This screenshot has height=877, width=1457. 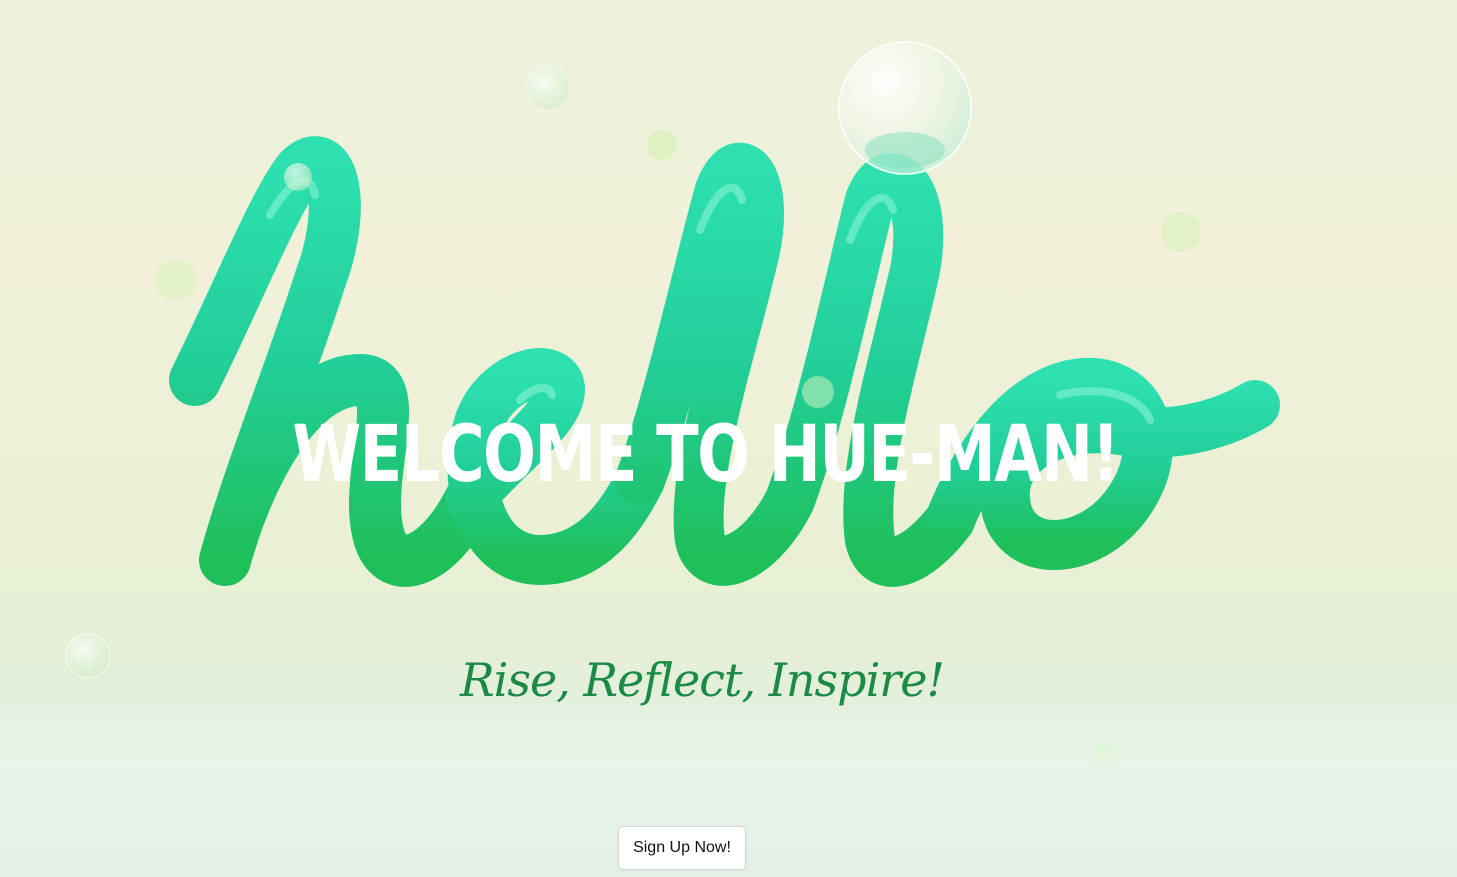 I want to click on welcome-heading: WELCOME TO HUE-MAN!, so click(x=706, y=455).